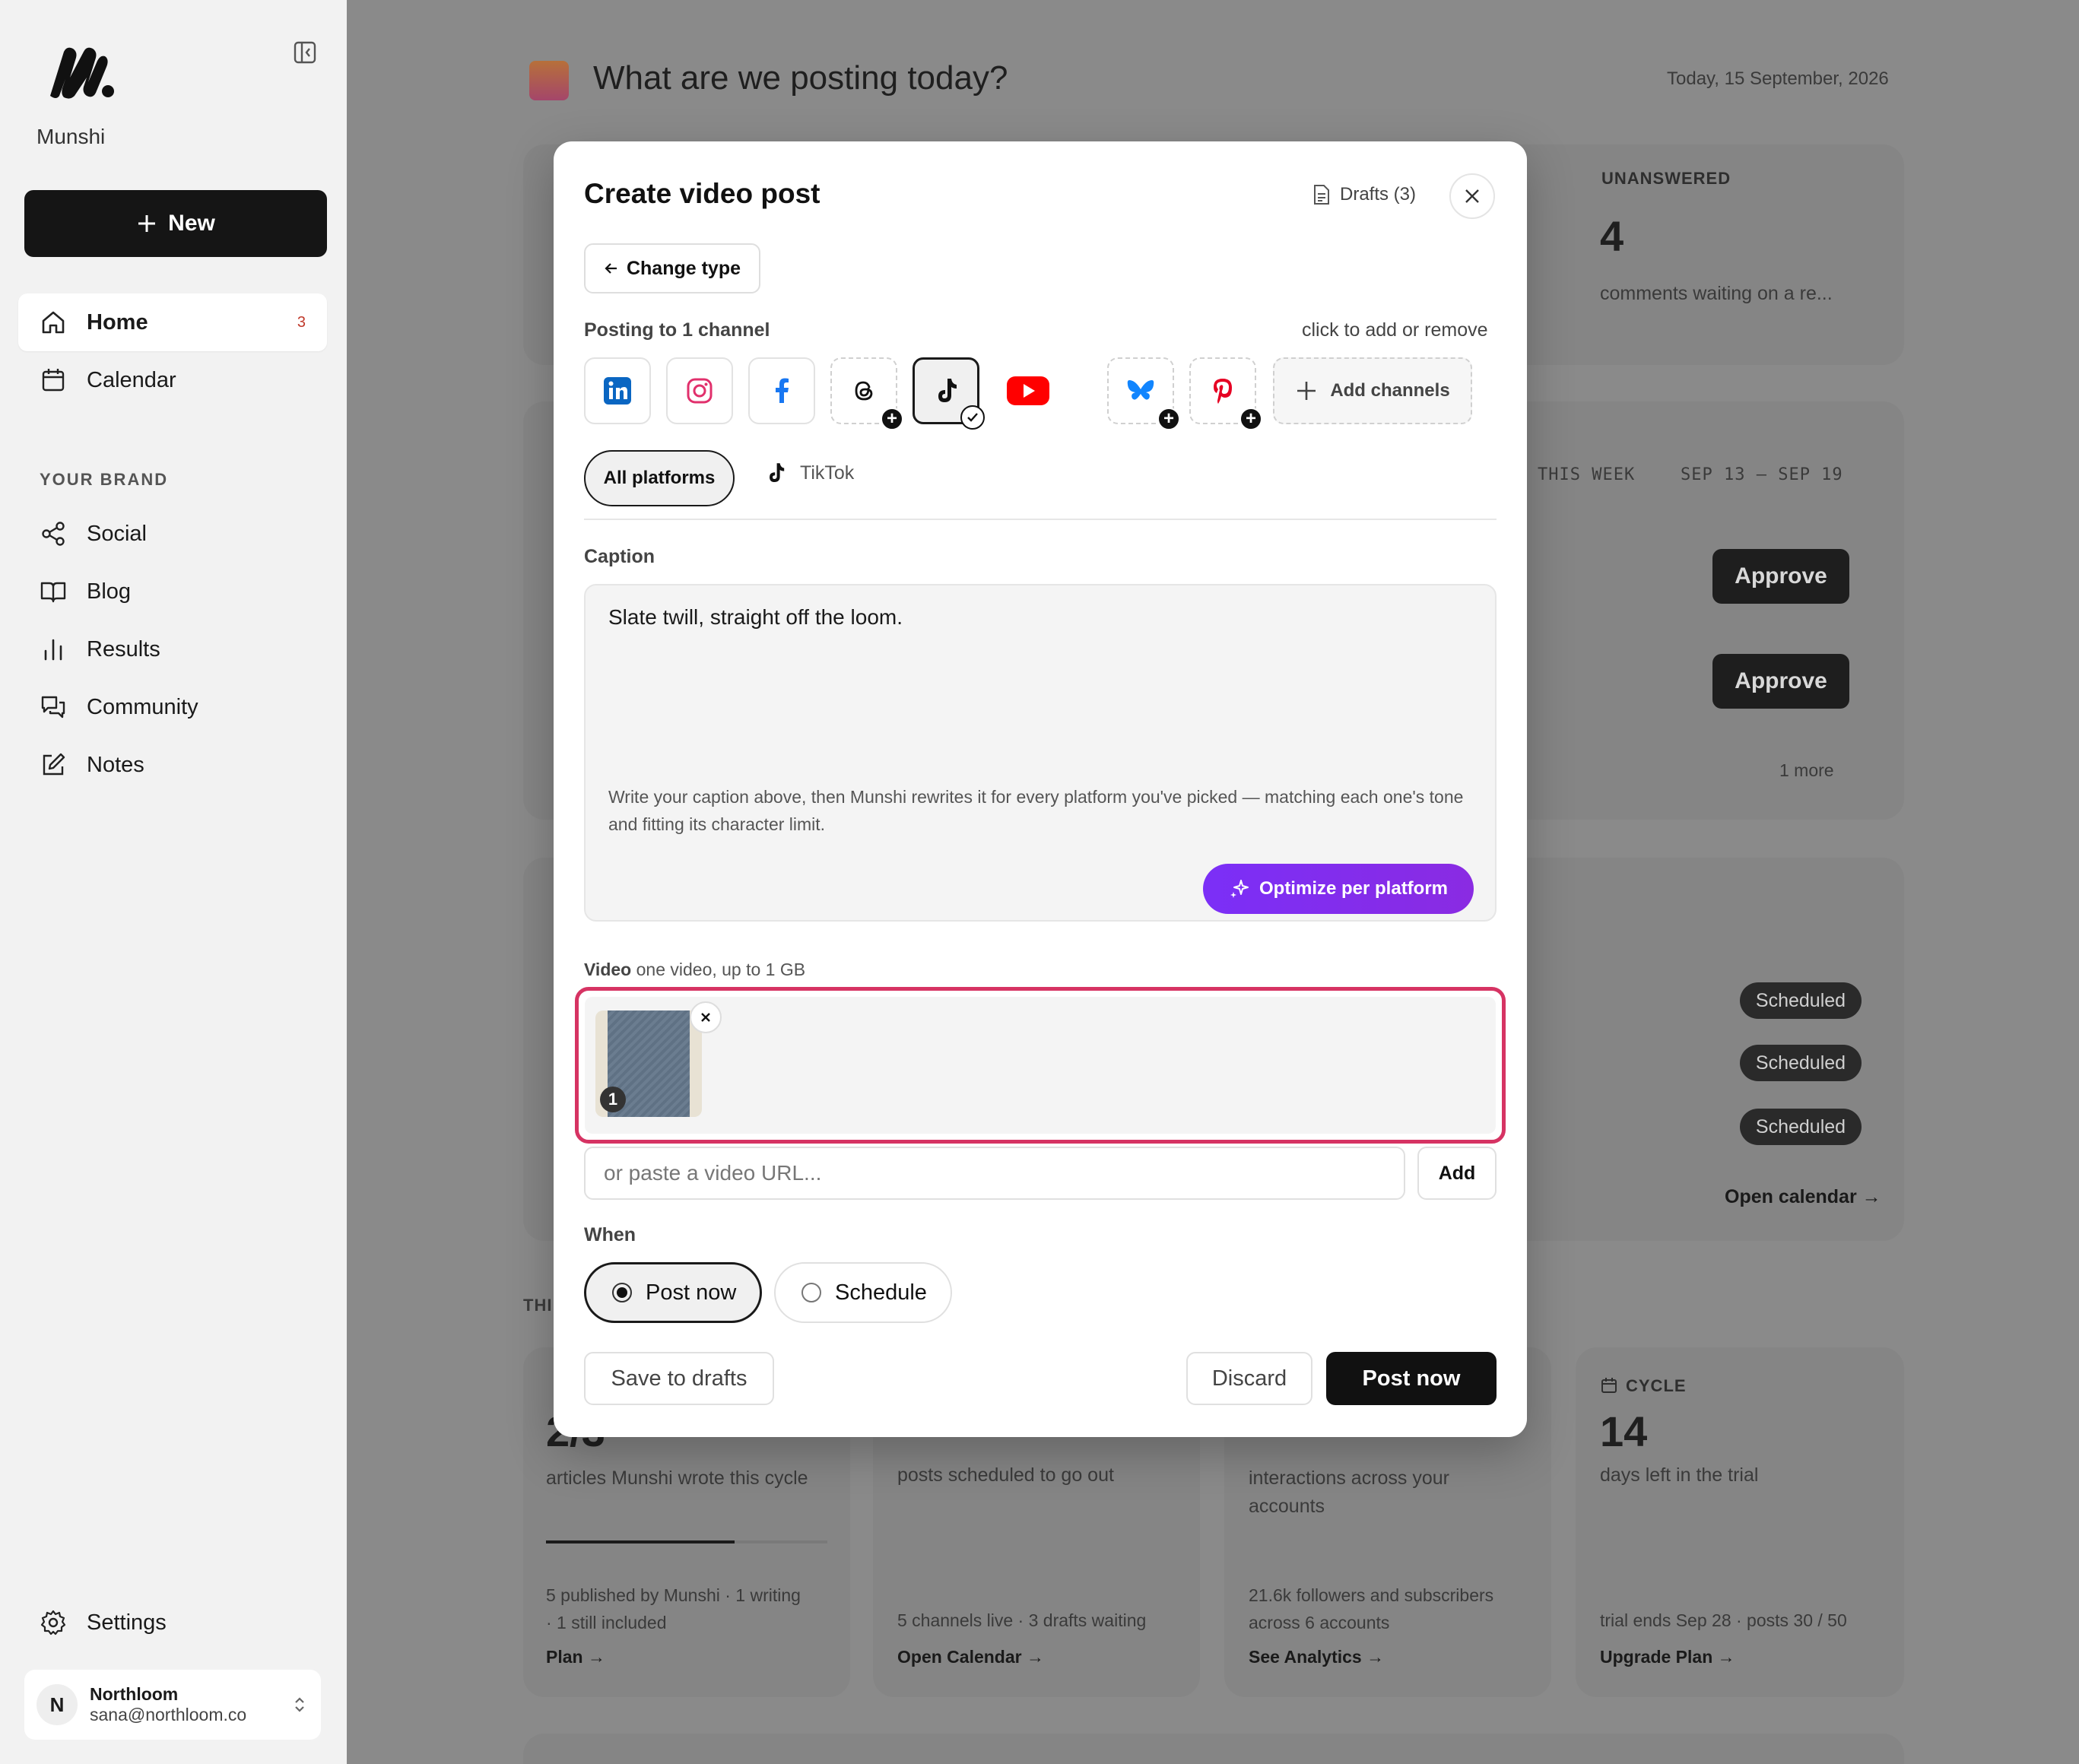 This screenshot has width=2079, height=1764. What do you see at coordinates (1411, 1378) in the screenshot?
I see `post-now-button: Post now` at bounding box center [1411, 1378].